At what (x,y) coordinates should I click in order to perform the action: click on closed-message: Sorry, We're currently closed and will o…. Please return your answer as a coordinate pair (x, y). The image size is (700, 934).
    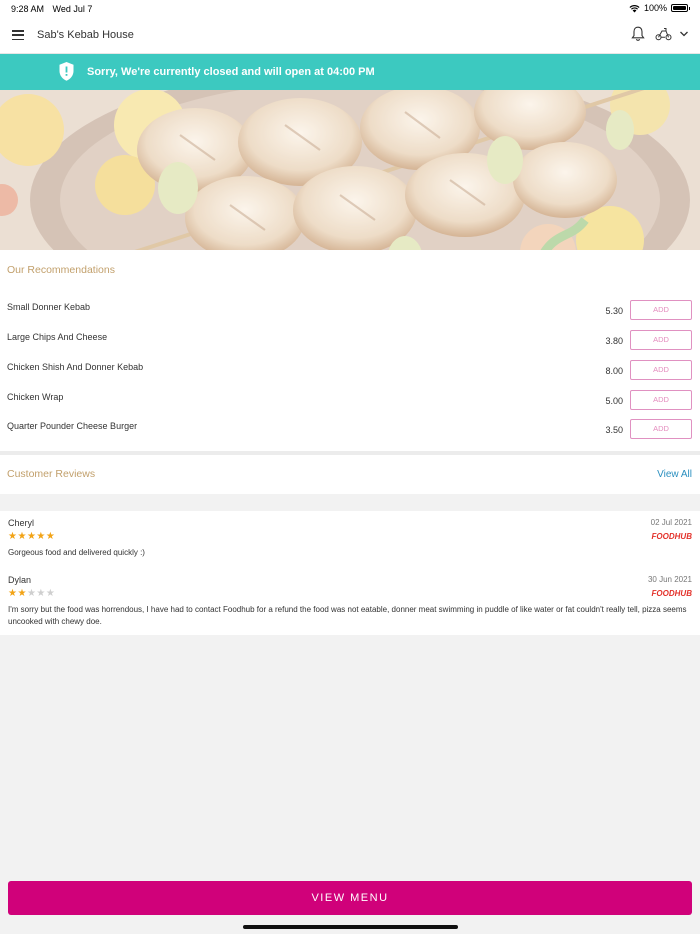
    Looking at the image, I should click on (231, 72).